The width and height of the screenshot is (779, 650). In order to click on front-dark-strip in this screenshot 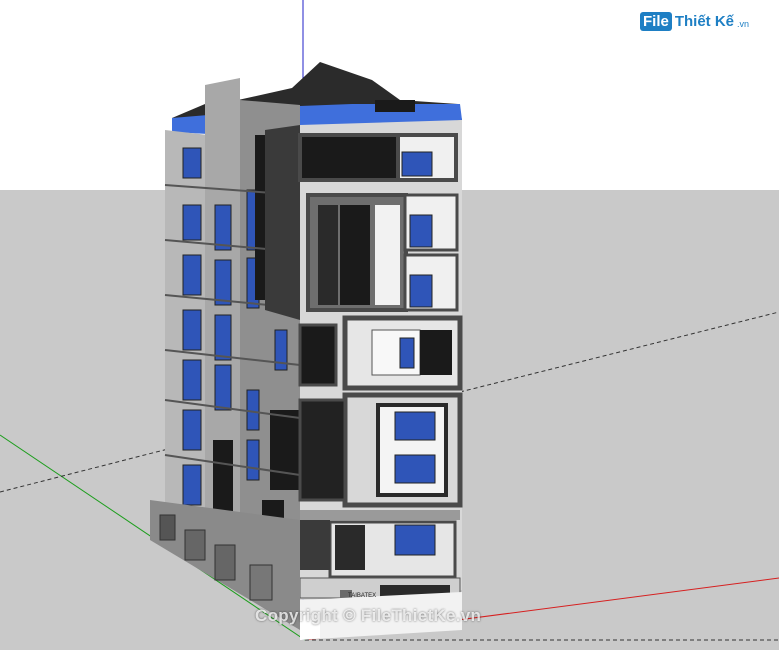, I will do `click(282, 222)`.